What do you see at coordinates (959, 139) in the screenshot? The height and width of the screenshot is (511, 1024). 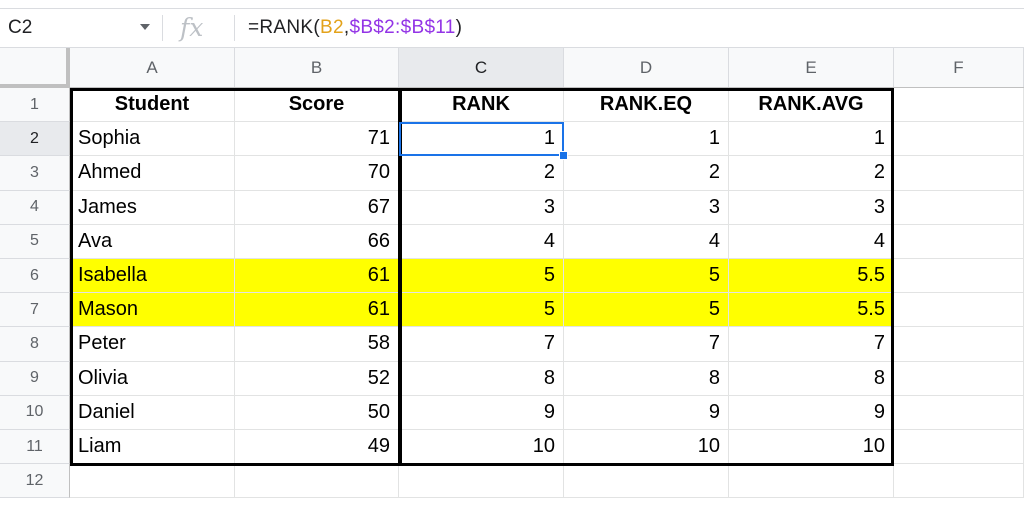 I see `cell-f2` at bounding box center [959, 139].